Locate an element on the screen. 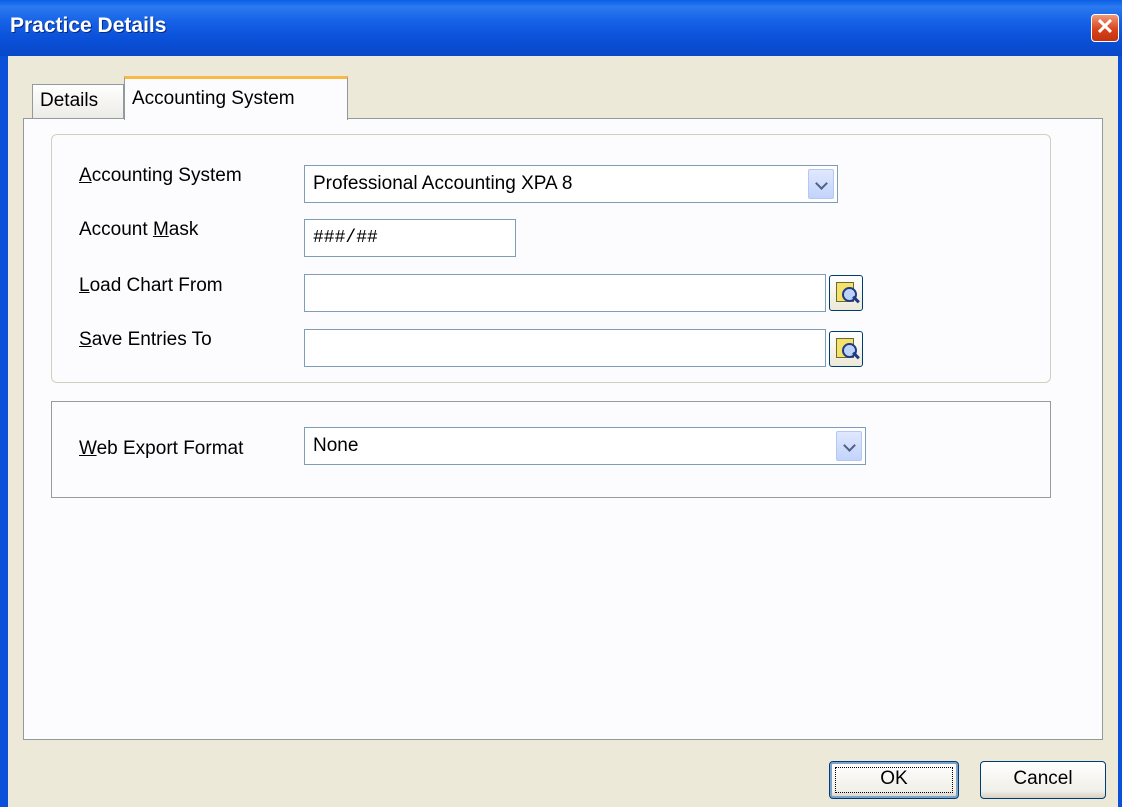 Image resolution: width=1122 pixels, height=807 pixels. window-frame-right is located at coordinates (1120, 431).